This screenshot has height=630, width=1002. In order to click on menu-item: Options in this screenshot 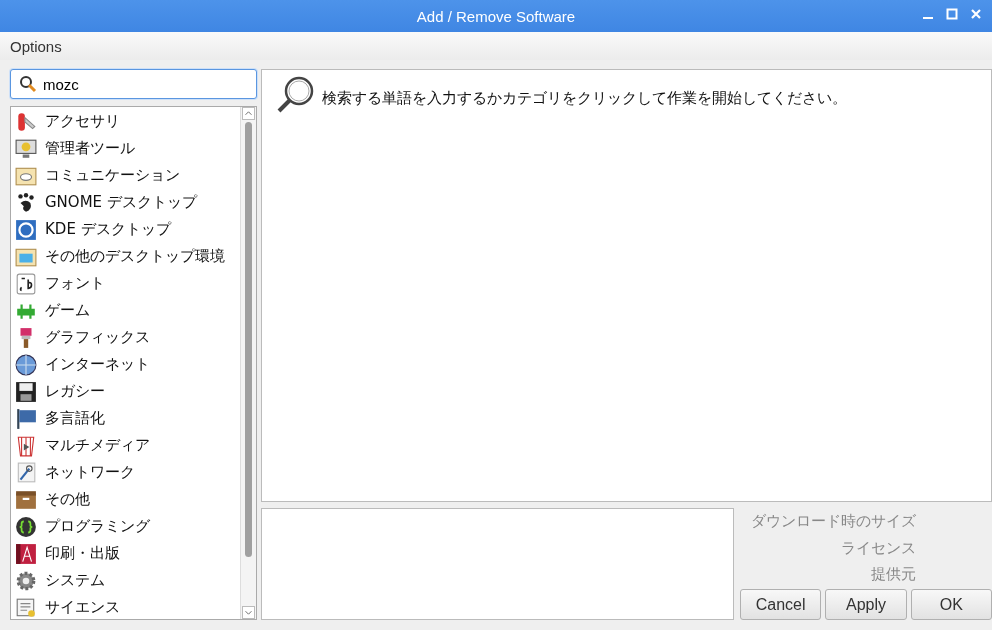, I will do `click(36, 46)`.